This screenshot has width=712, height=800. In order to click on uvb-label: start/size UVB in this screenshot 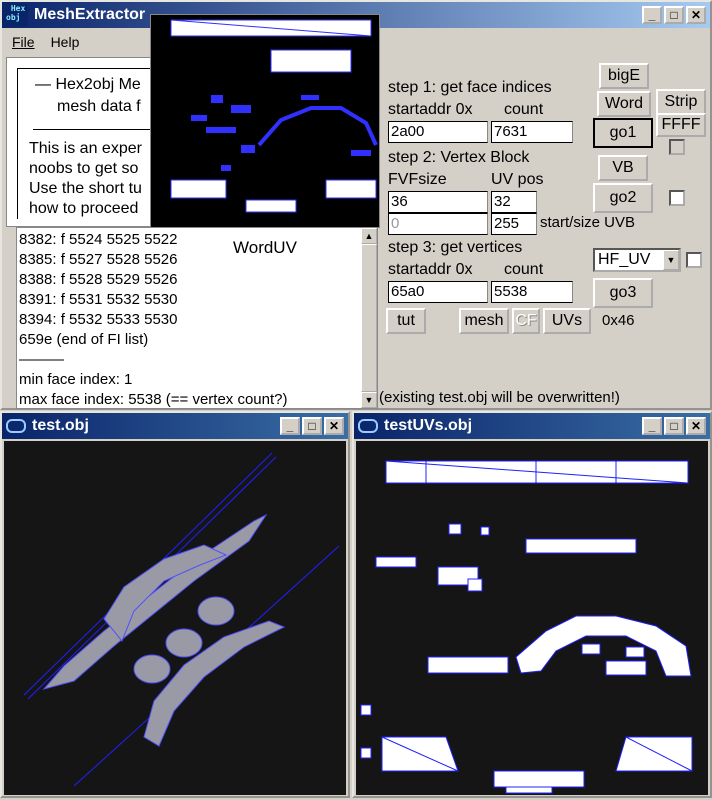, I will do `click(588, 222)`.